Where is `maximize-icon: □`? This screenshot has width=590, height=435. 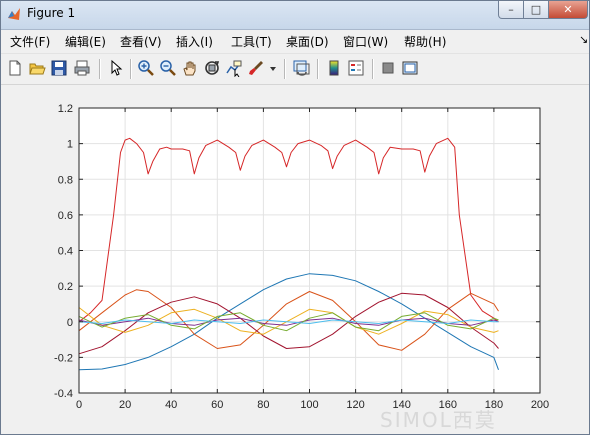 maximize-icon: □ is located at coordinates (536, 9).